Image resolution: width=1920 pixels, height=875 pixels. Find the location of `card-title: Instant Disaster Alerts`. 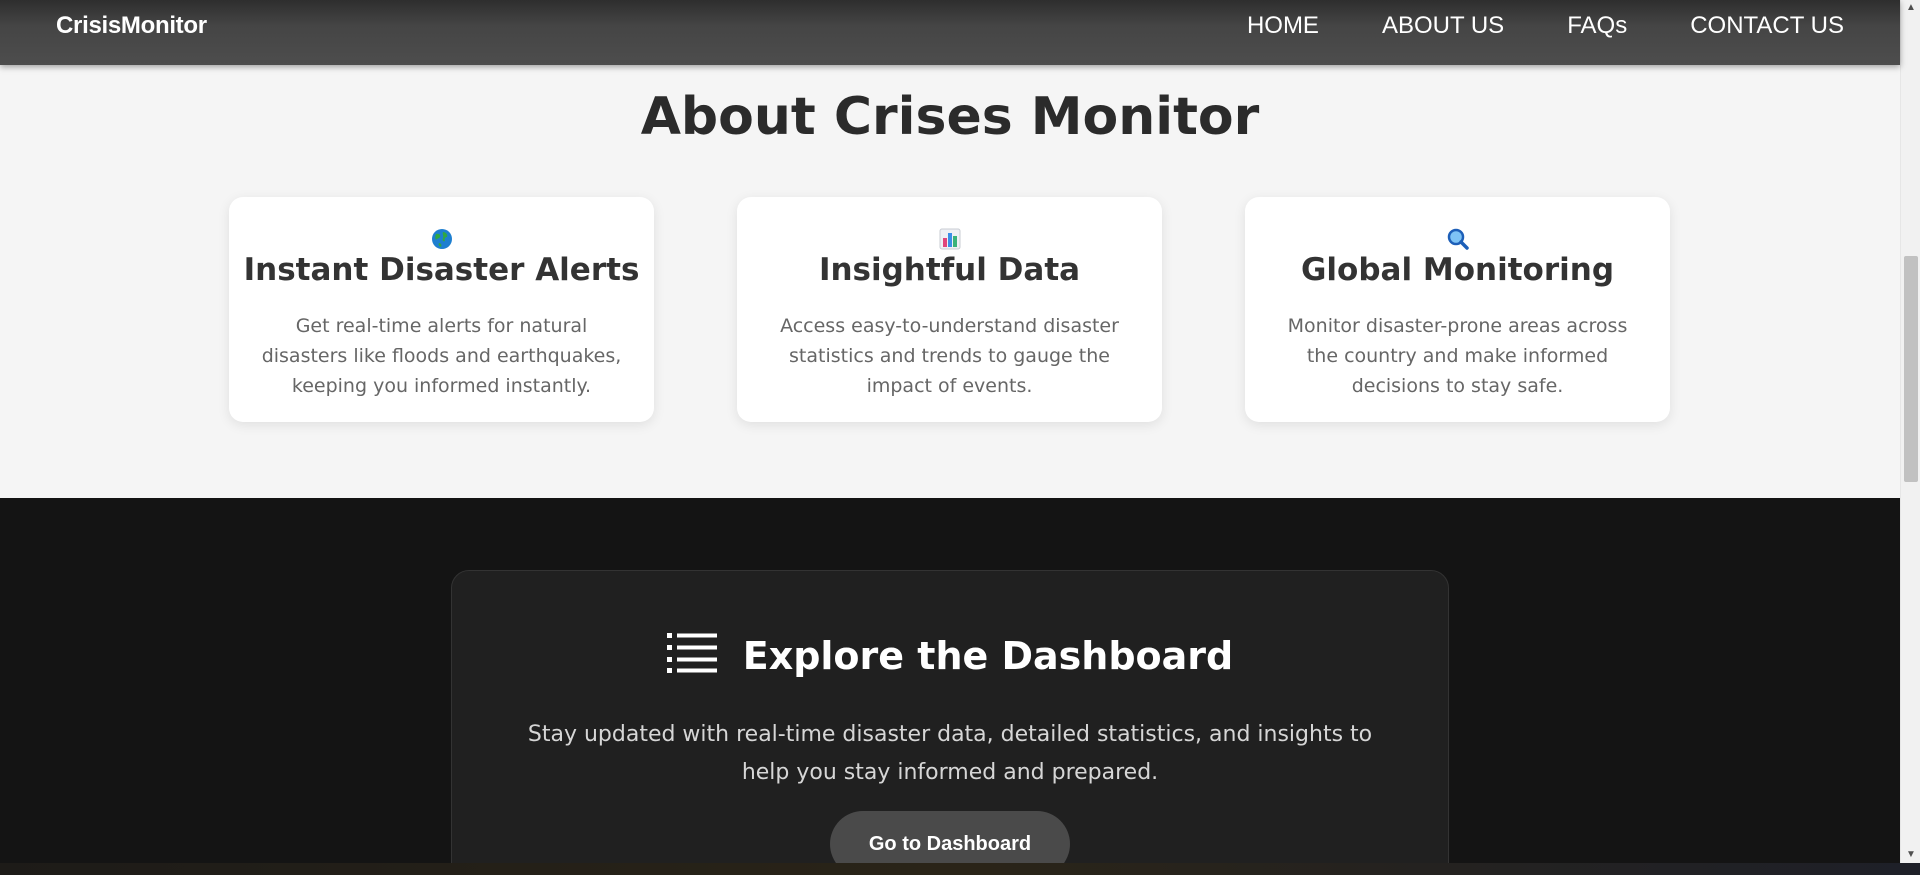

card-title: Instant Disaster Alerts is located at coordinates (441, 270).